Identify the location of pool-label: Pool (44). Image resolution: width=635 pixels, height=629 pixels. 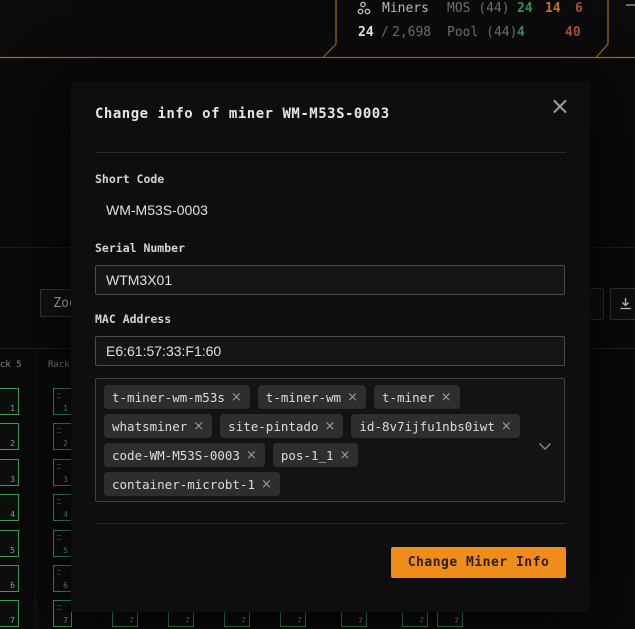
(482, 32).